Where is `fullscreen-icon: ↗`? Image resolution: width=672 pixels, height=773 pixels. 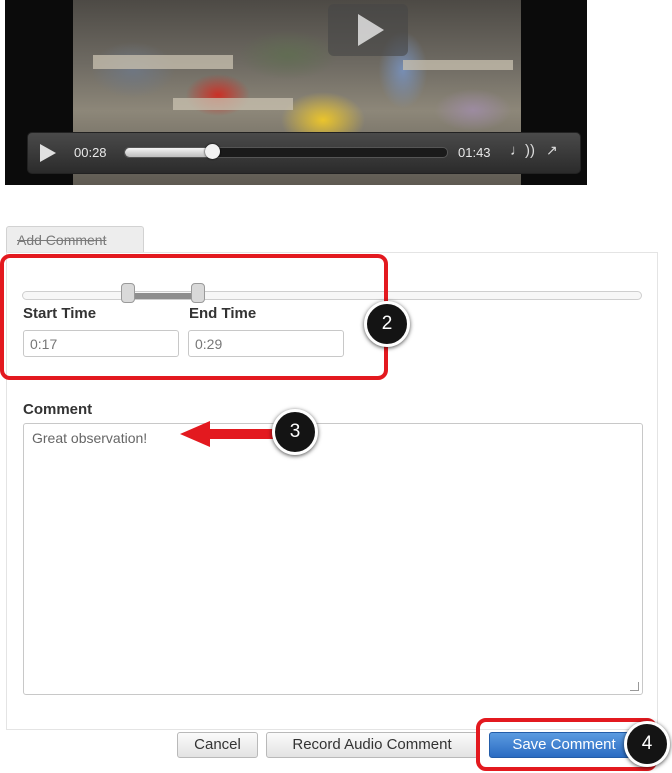
fullscreen-icon: ↗ is located at coordinates (552, 150).